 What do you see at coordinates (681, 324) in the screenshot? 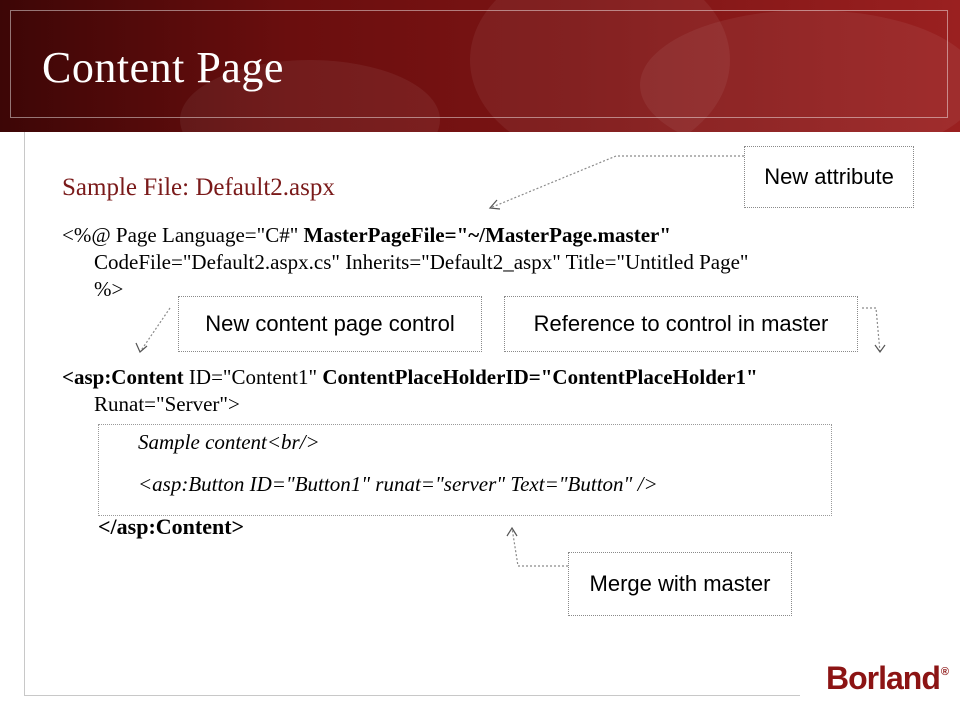
I see `callout-reference-master: Reference to control in master` at bounding box center [681, 324].